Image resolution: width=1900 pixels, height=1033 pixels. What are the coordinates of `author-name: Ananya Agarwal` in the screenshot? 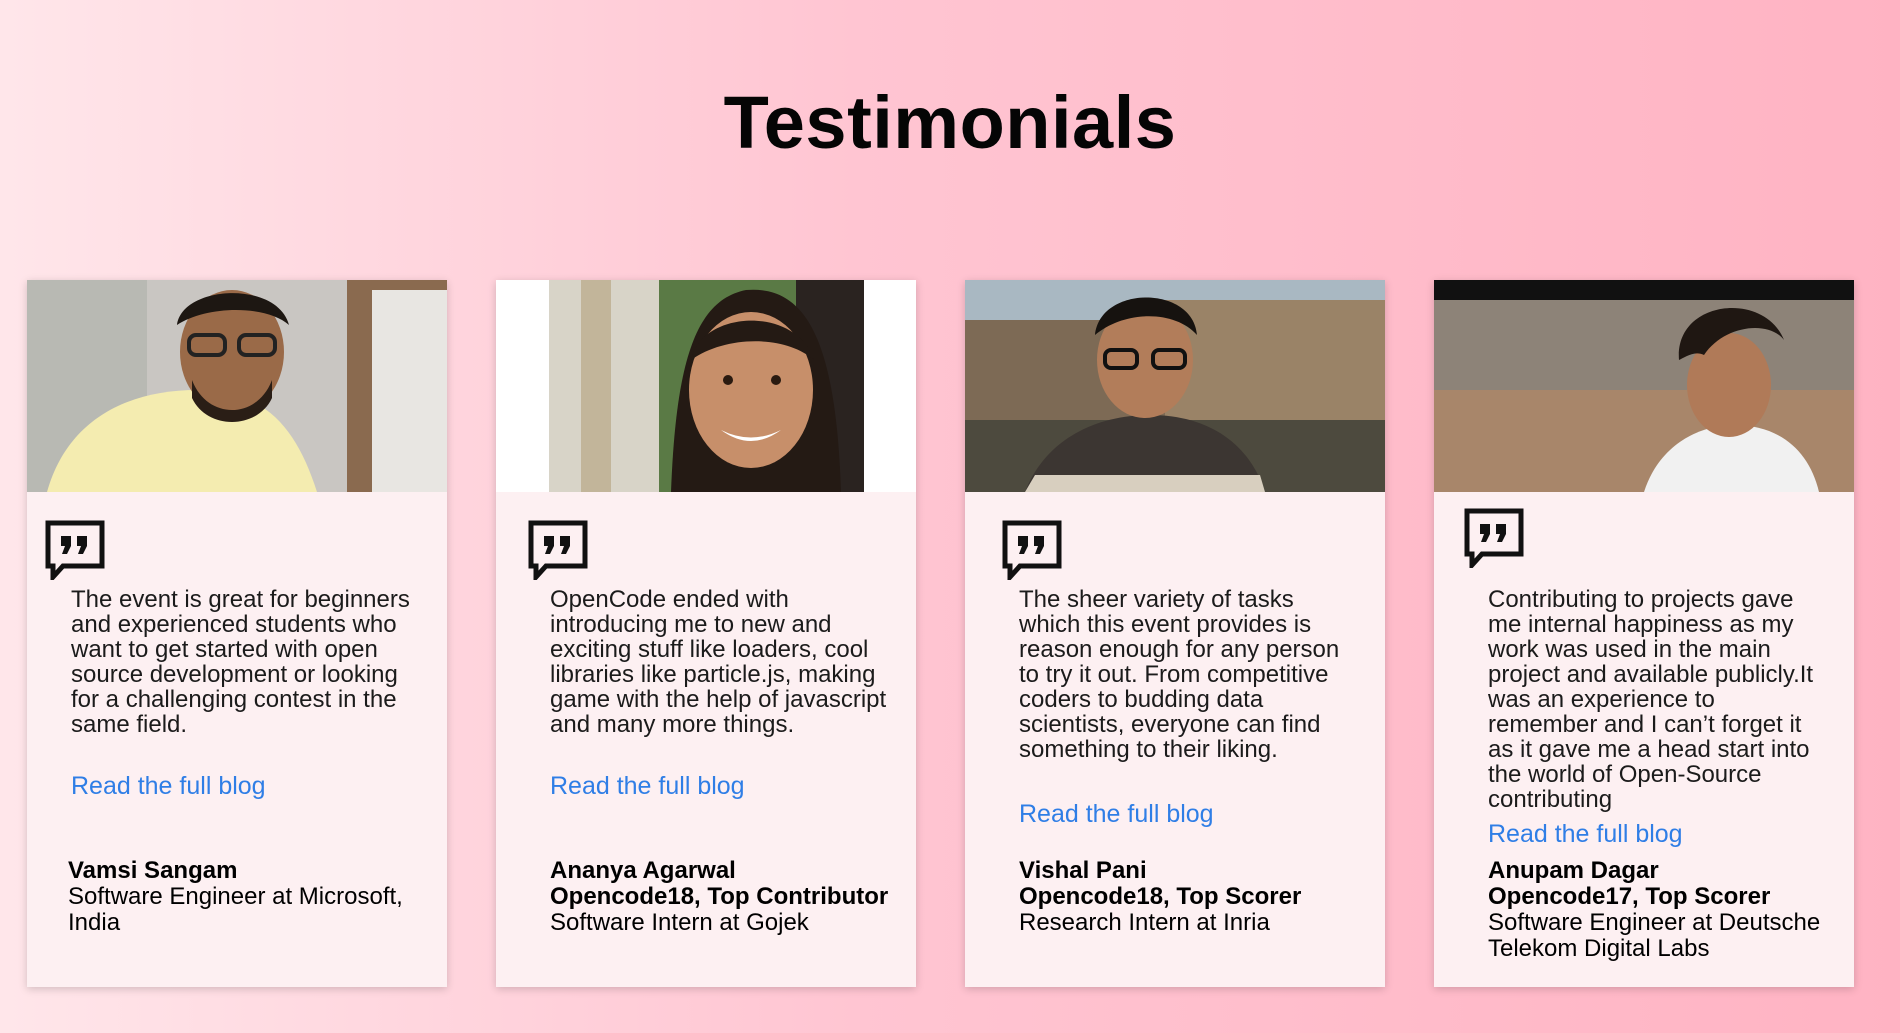 It's located at (643, 870).